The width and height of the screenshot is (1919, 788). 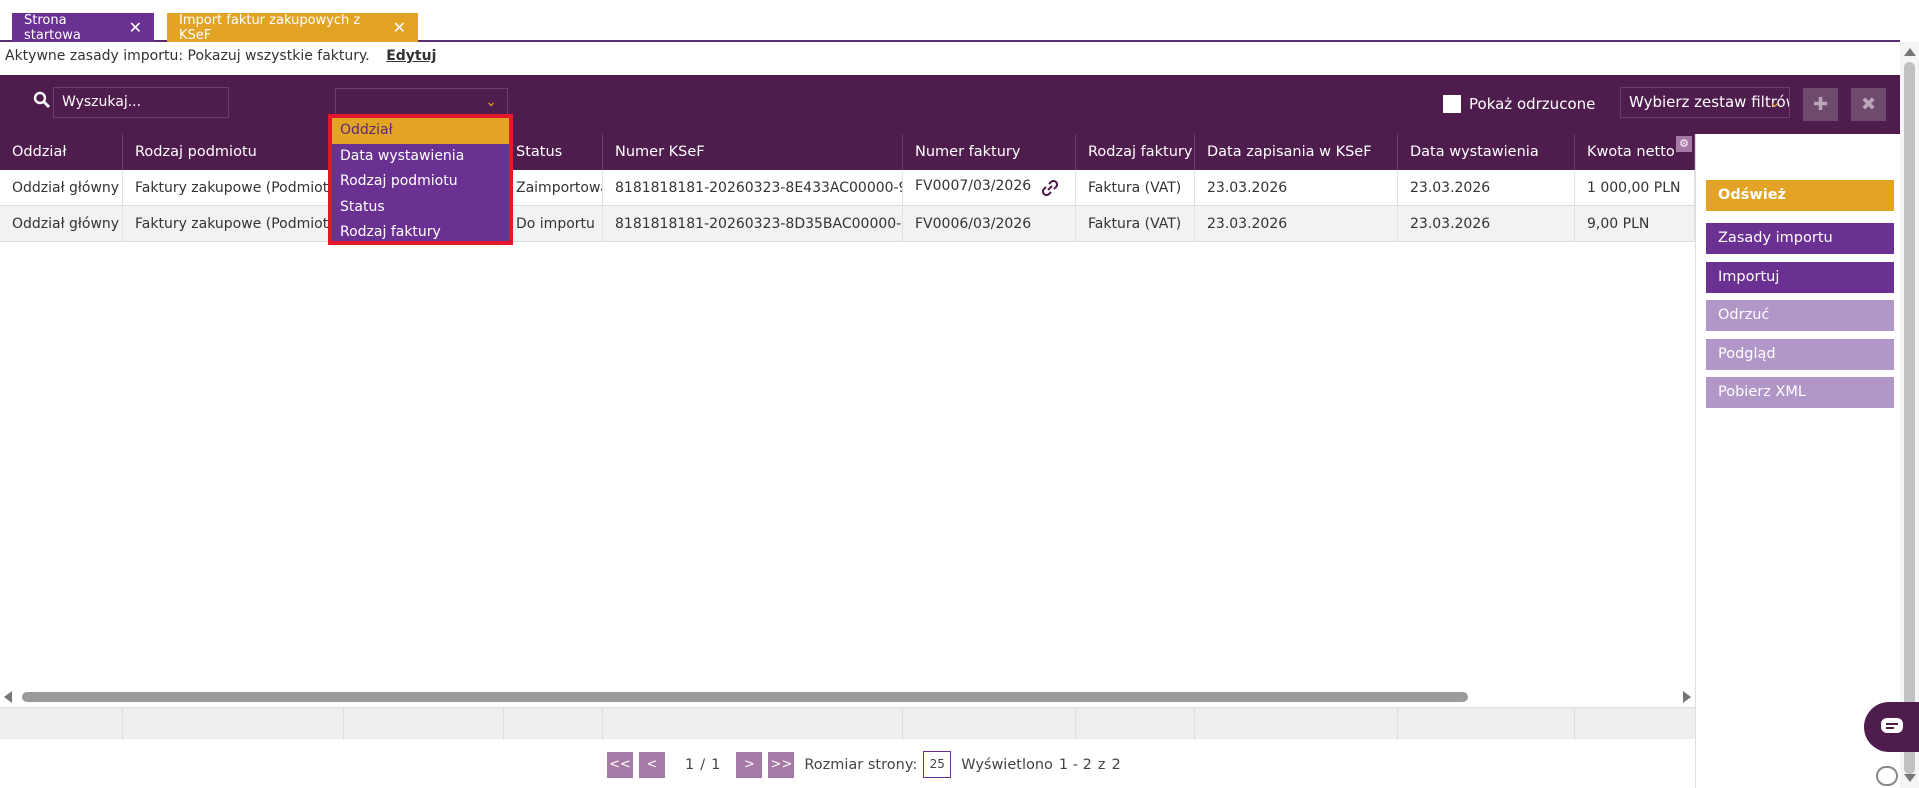 I want to click on link-icon, so click(x=1050, y=188).